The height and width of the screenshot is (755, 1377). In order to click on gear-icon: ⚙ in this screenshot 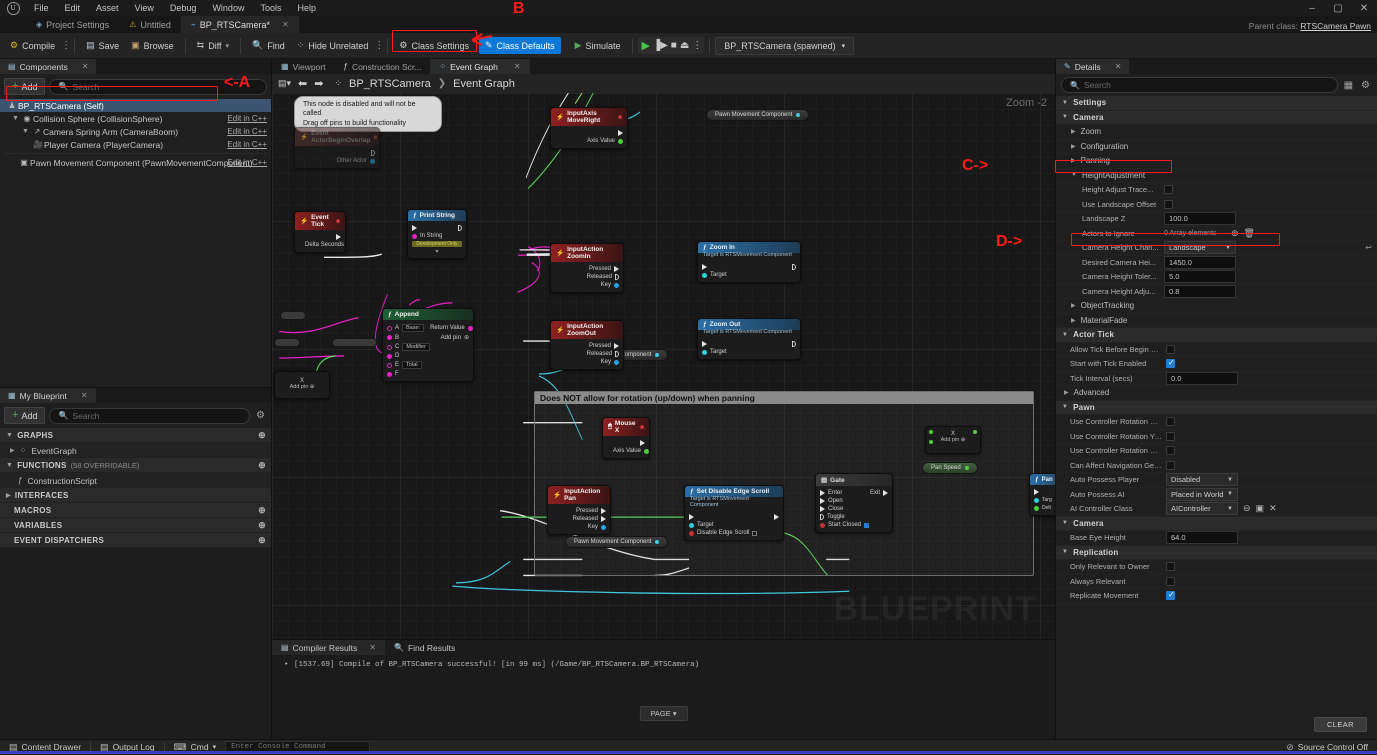, I will do `click(1365, 85)`.